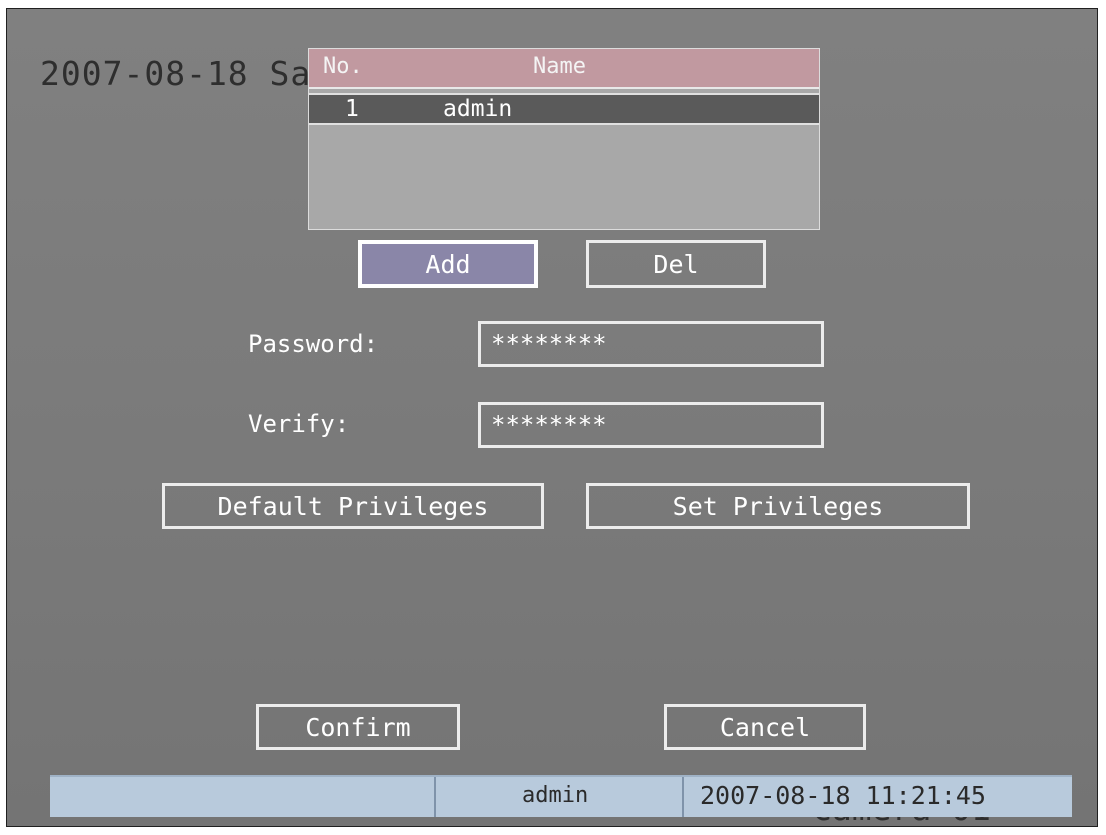 The width and height of the screenshot is (1106, 835). What do you see at coordinates (564, 109) in the screenshot?
I see `user-row-admin: 1 admin` at bounding box center [564, 109].